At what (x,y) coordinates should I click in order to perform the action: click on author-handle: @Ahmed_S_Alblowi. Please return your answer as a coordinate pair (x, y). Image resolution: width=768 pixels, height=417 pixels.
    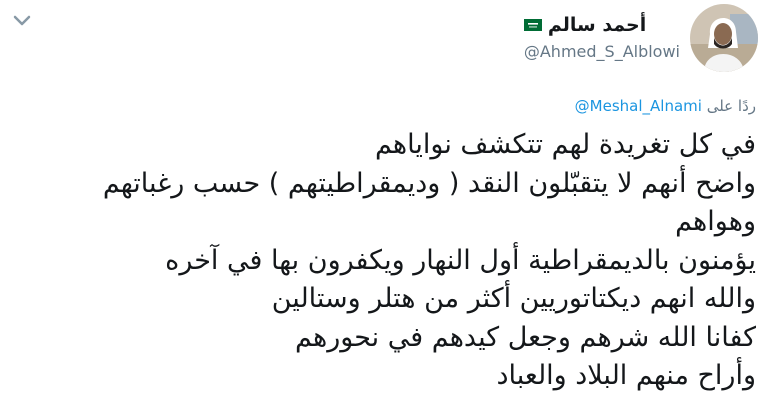
    Looking at the image, I should click on (602, 51).